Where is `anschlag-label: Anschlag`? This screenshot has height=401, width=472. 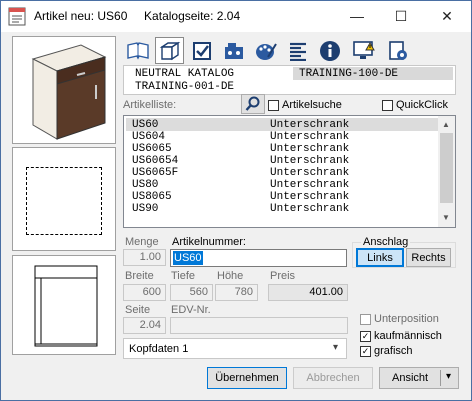
anschlag-label: Anschlag is located at coordinates (386, 242).